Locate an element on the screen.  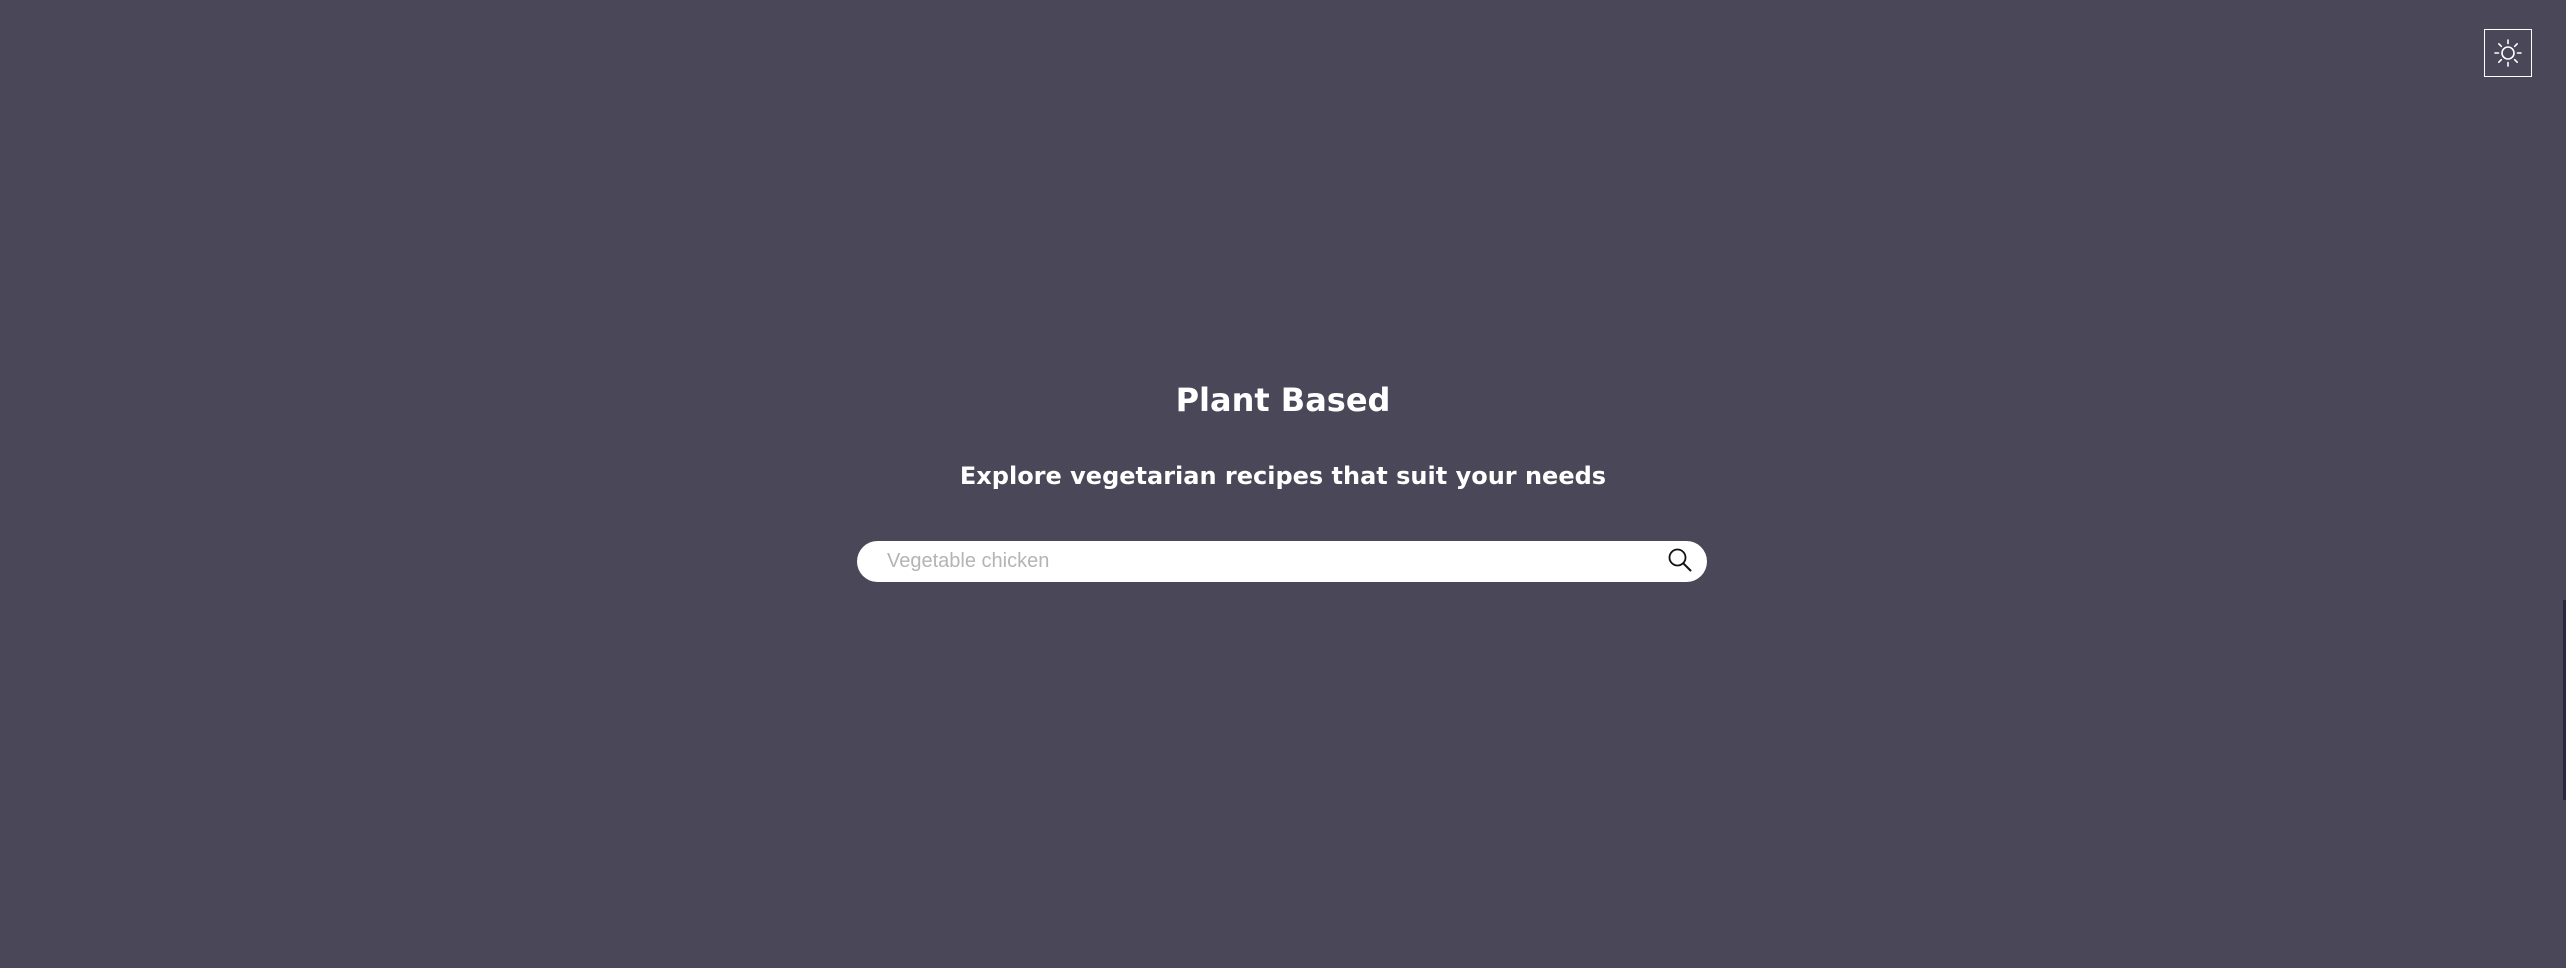
search-button is located at coordinates (1683, 561).